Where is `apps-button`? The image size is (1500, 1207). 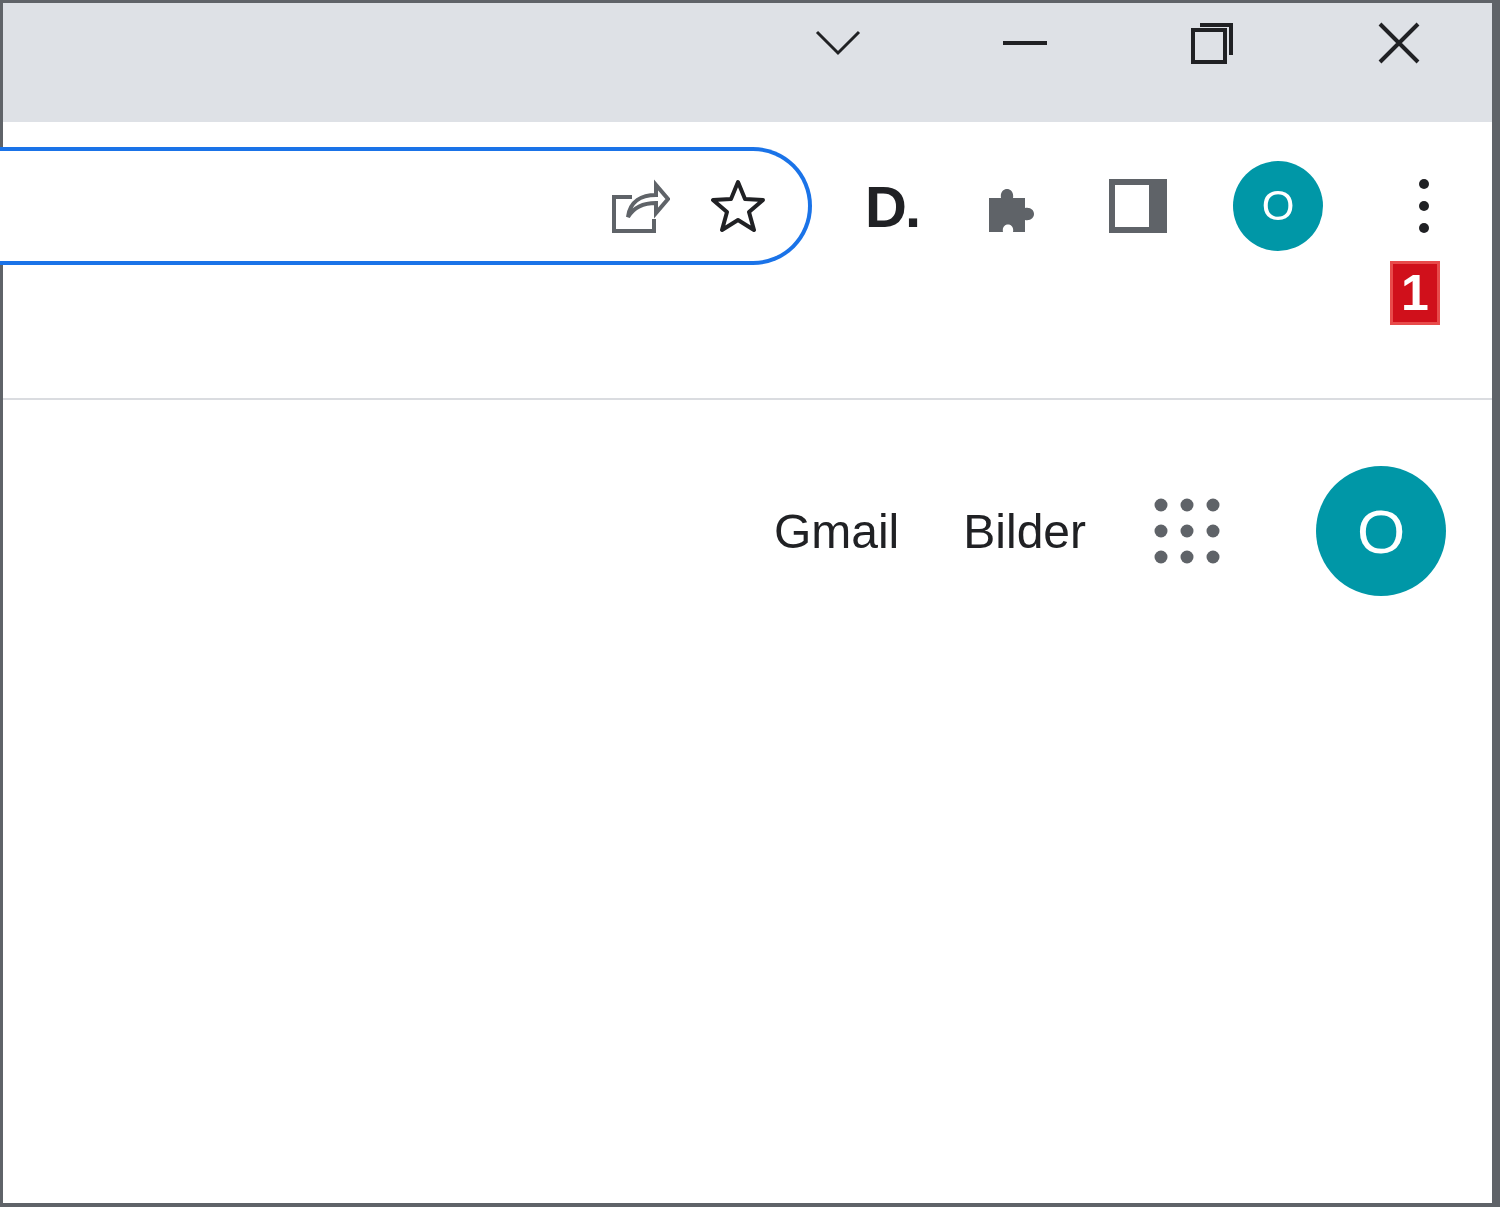
apps-button is located at coordinates (1187, 531).